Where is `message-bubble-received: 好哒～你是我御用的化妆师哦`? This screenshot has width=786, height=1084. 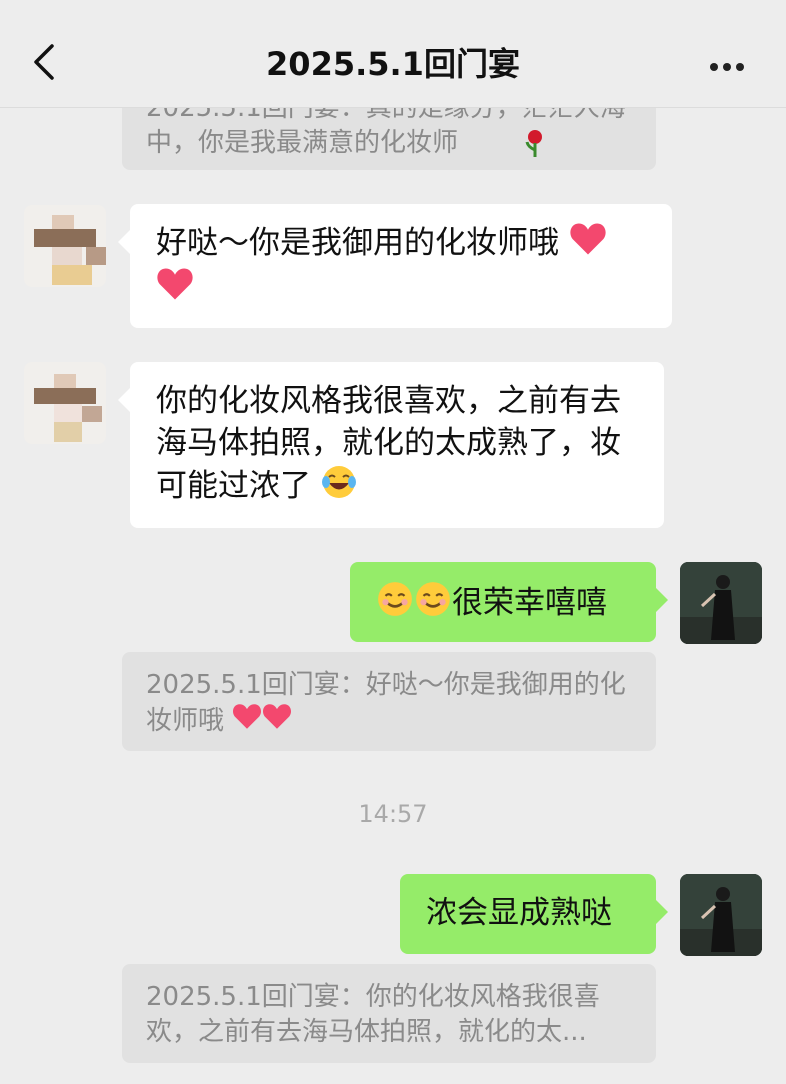 message-bubble-received: 好哒～你是我御用的化妆师哦 is located at coordinates (395, 266).